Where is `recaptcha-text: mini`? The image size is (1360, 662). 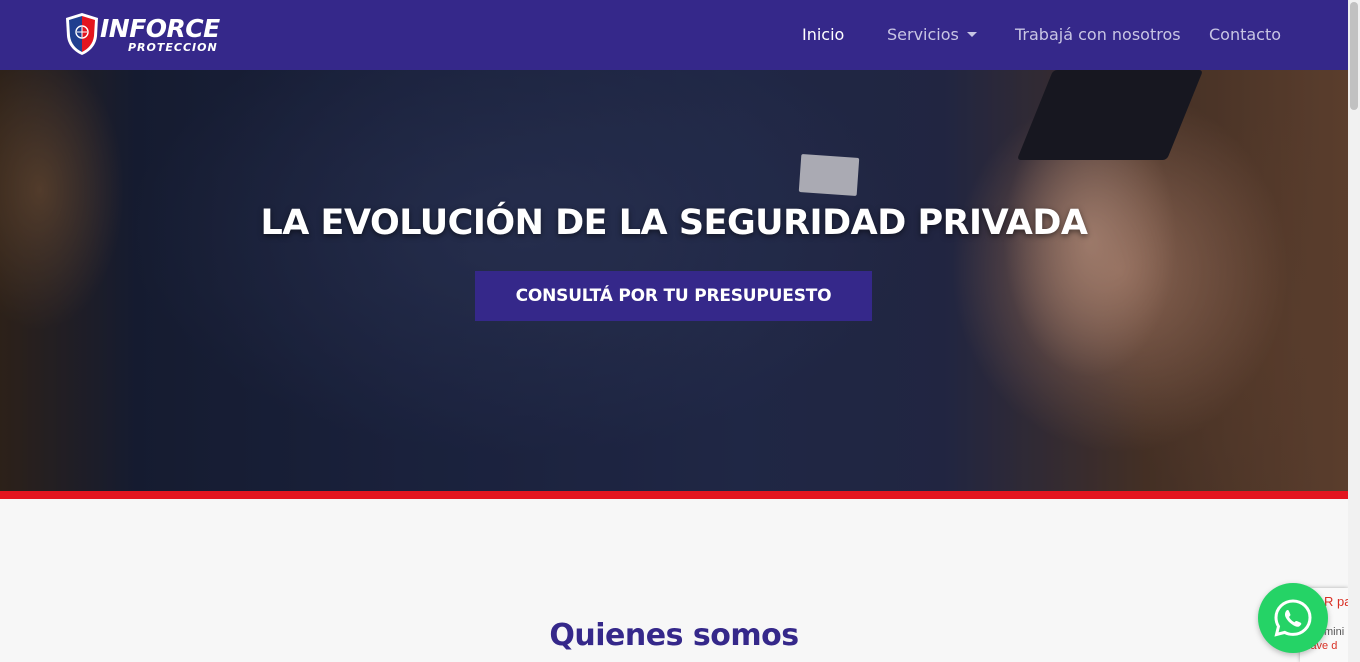
recaptcha-text: mini is located at coordinates (1334, 632).